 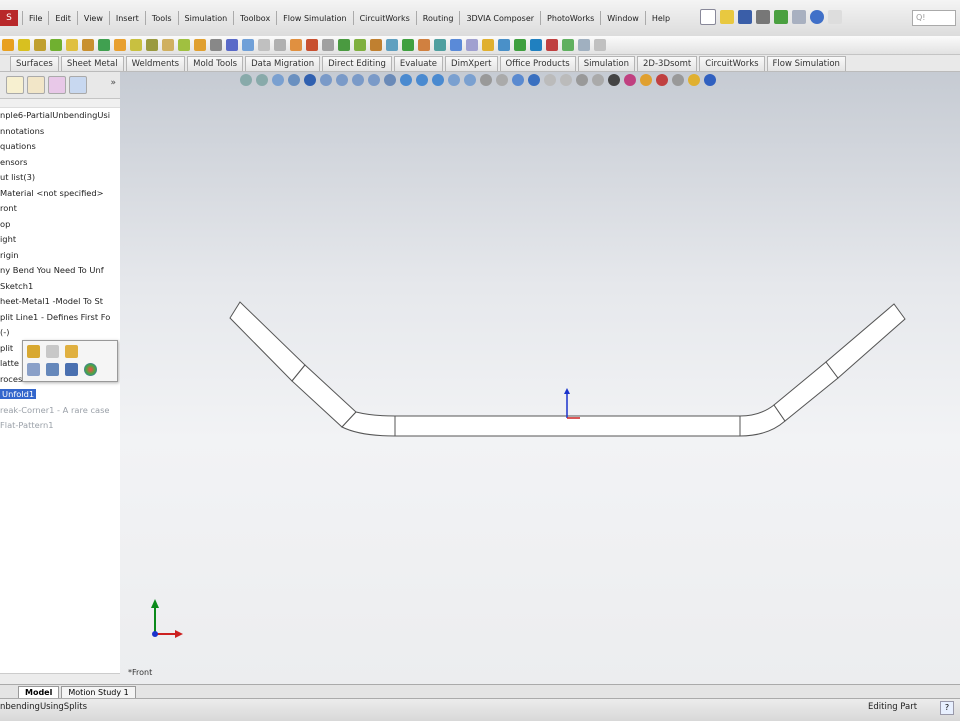 What do you see at coordinates (60, 256) in the screenshot?
I see `feature-tree-item: rigin` at bounding box center [60, 256].